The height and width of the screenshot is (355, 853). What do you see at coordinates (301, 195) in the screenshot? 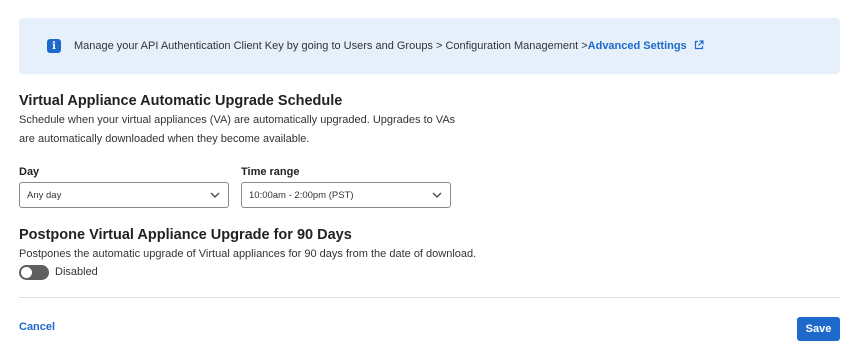
I see `time-range-select-value: 10:00am - 2:00pm (PST)` at bounding box center [301, 195].